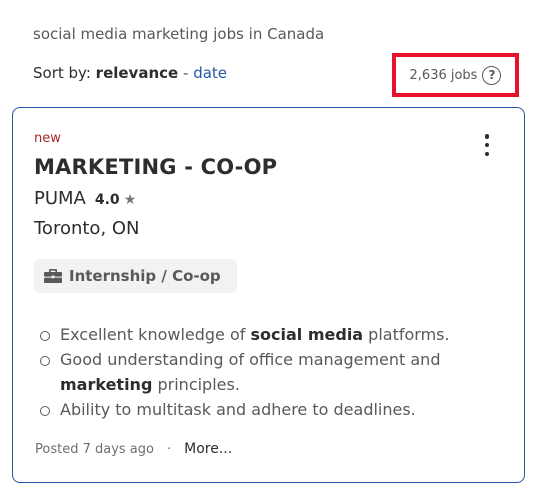  What do you see at coordinates (492, 75) in the screenshot?
I see `question-circle-icon: ?` at bounding box center [492, 75].